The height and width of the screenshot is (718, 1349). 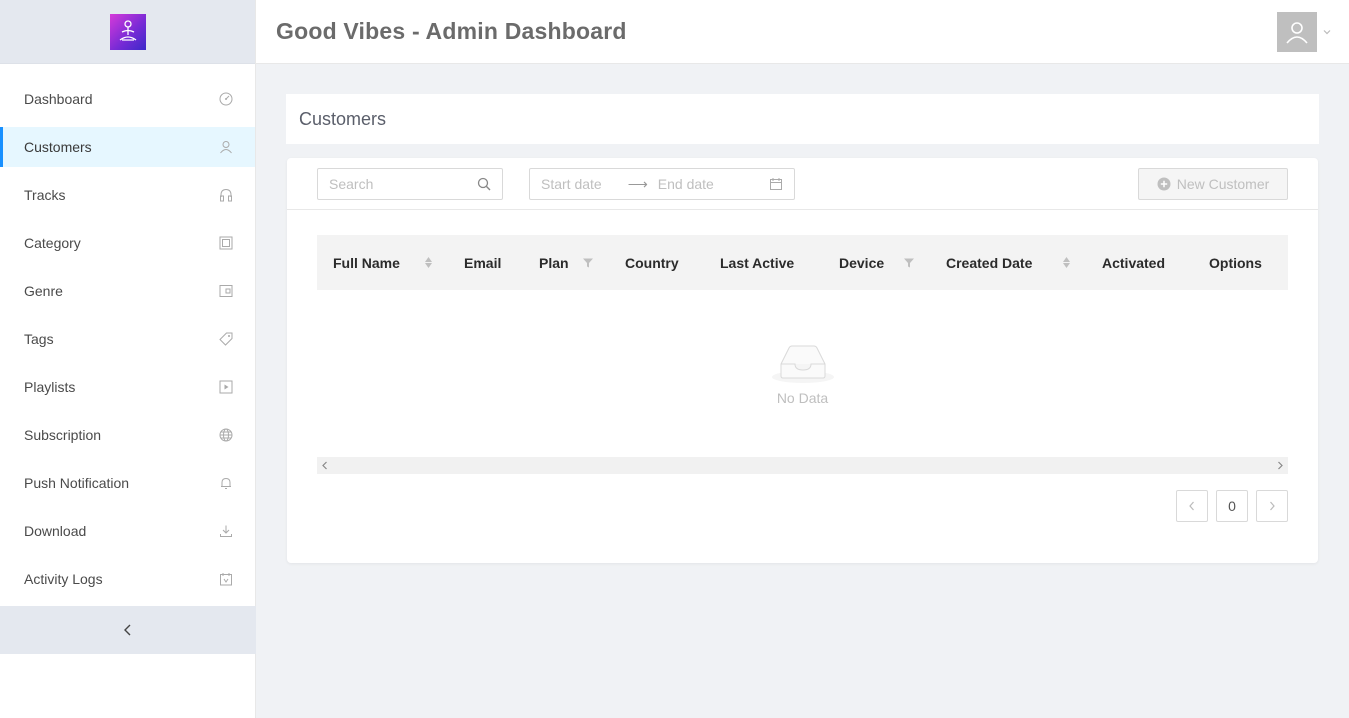 I want to click on logo-area, so click(x=127, y=32).